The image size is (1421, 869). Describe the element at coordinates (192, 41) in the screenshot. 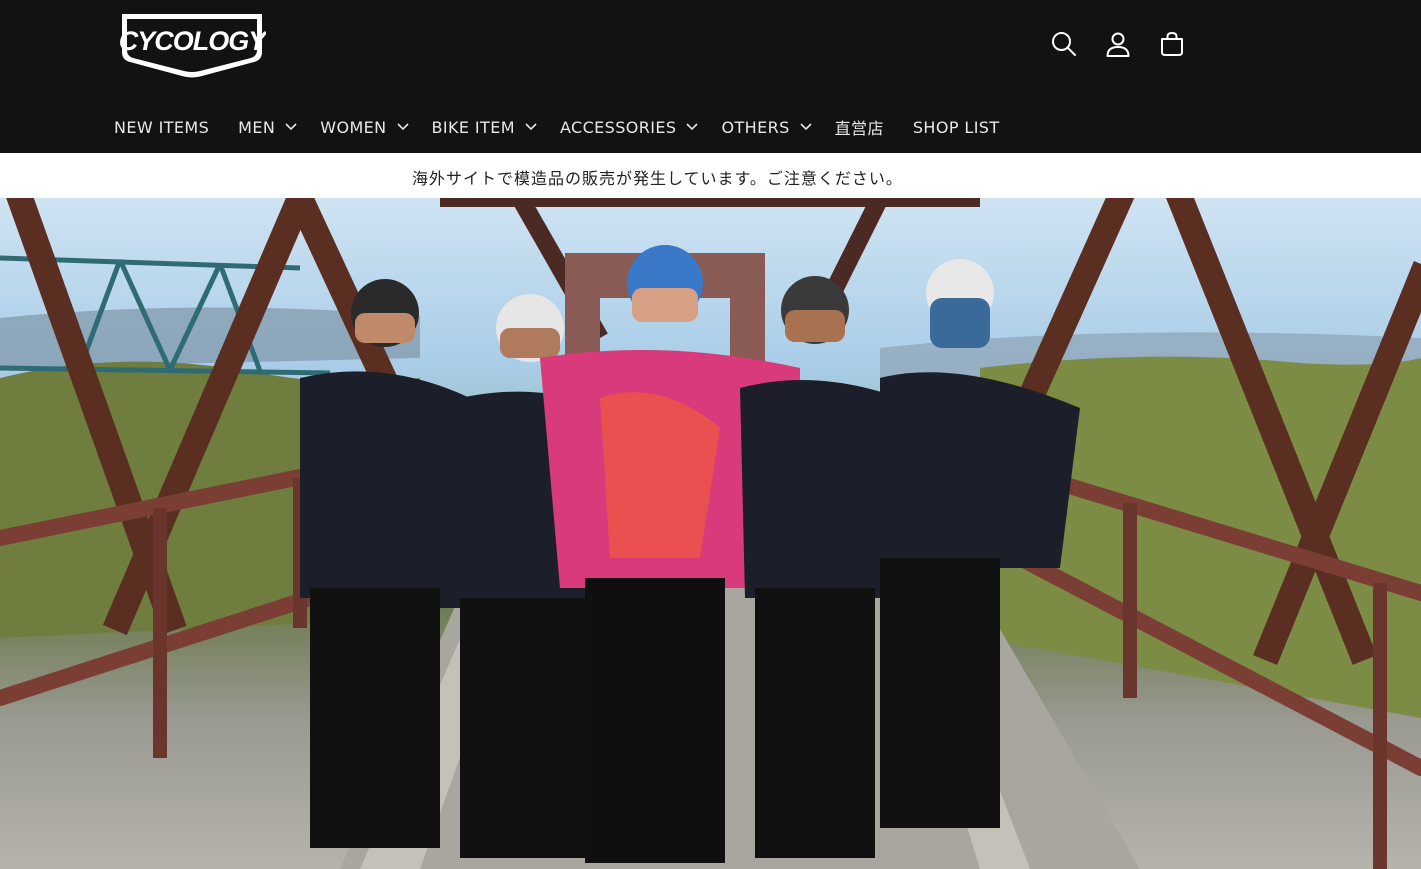

I see `logo-text: CYCOLOGY` at that location.